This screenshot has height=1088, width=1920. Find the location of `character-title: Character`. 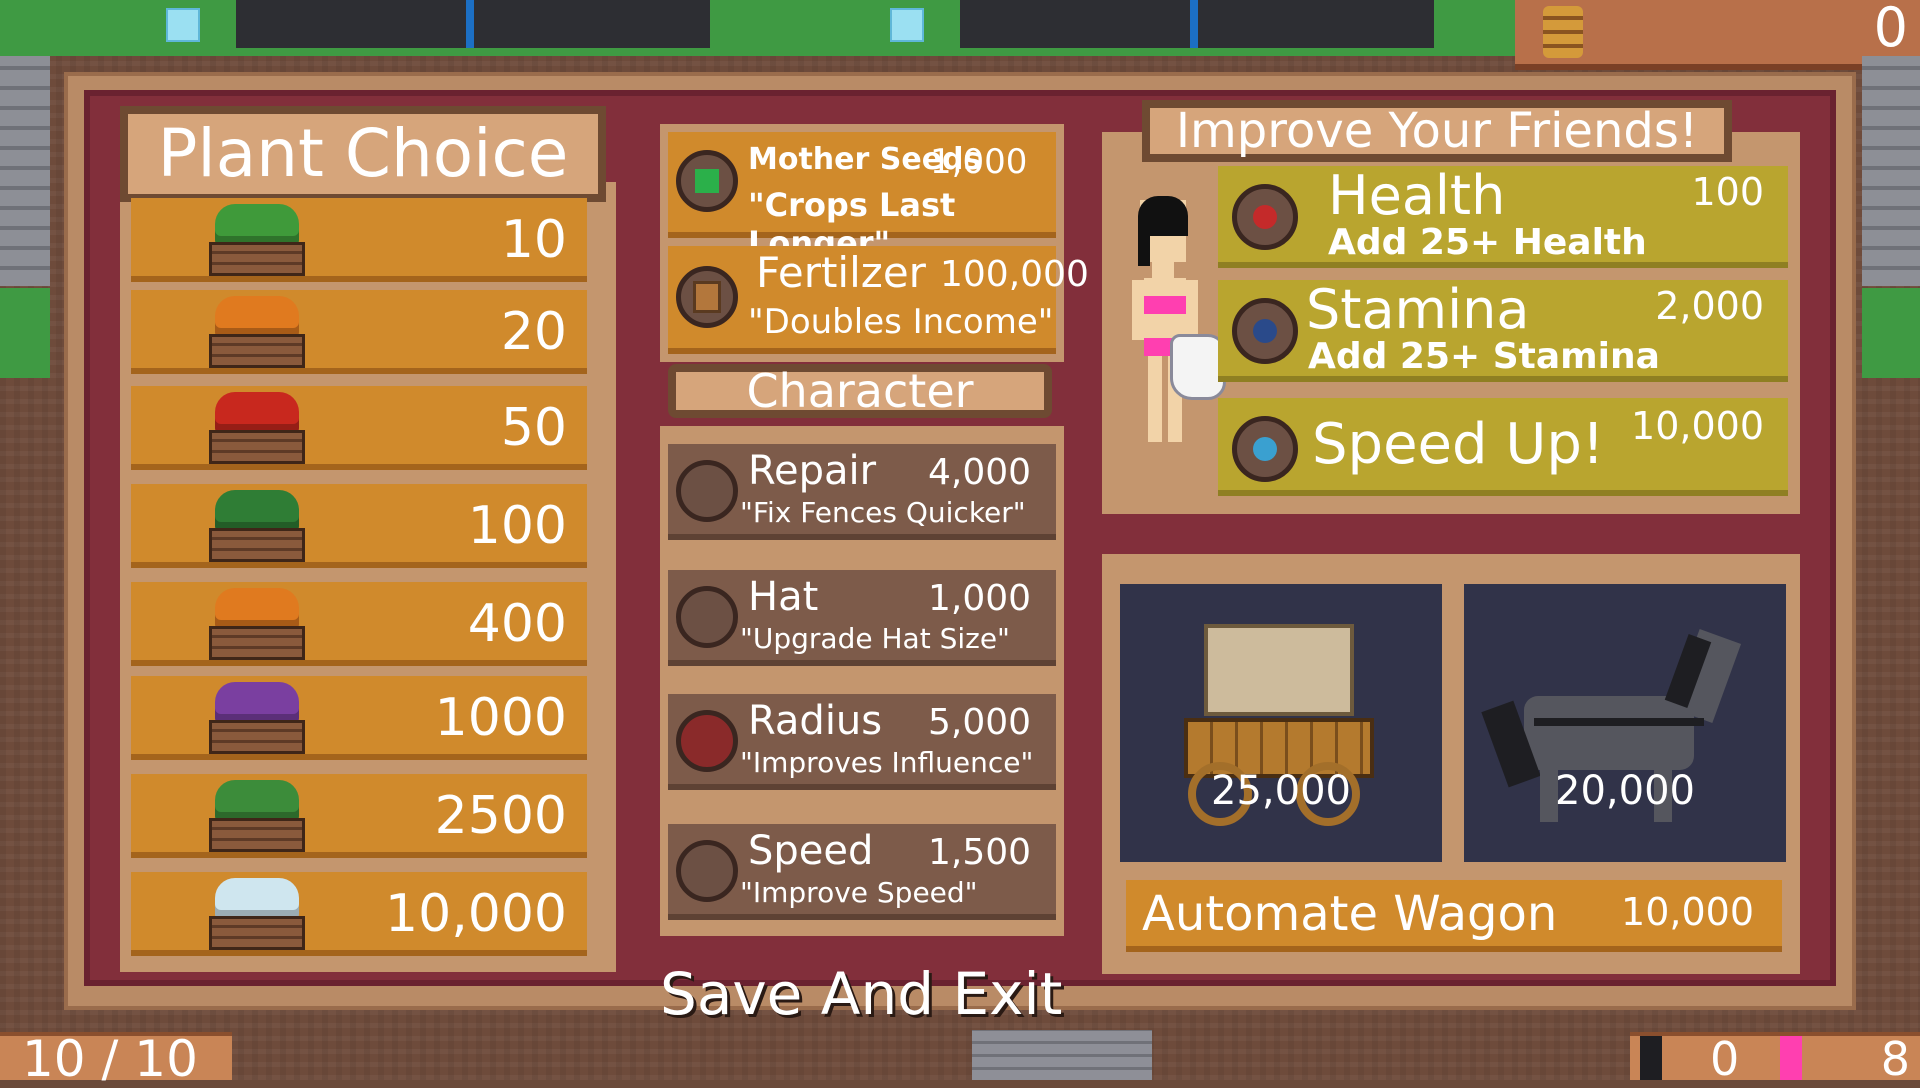

character-title: Character is located at coordinates (860, 391).